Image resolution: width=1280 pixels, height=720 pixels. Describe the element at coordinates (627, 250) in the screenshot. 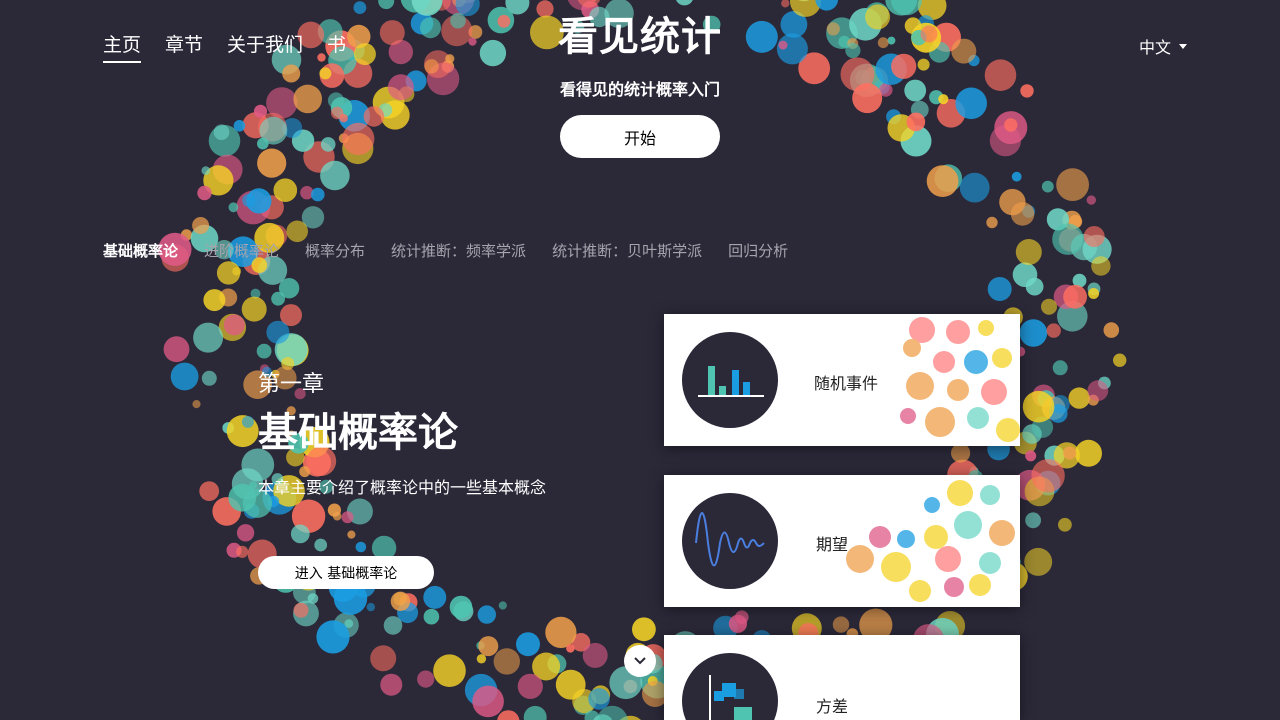

I see `tab-bayesian-inference: 统计推断：贝叶斯学派` at that location.